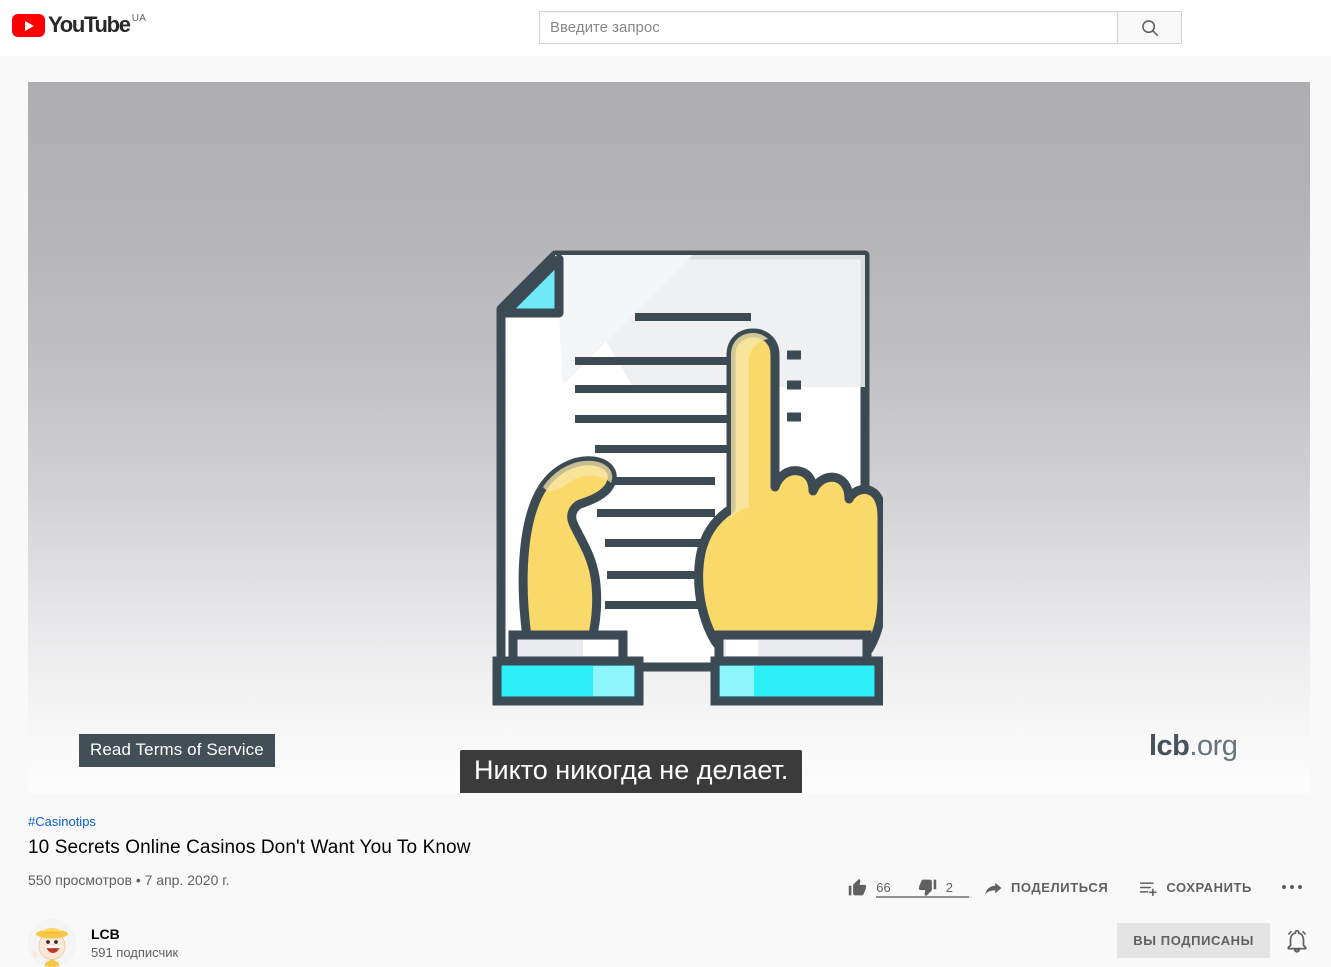 The image size is (1331, 967). I want to click on subscription-controls: ВЫ ПОДПИСАНЫ, so click(1213, 940).